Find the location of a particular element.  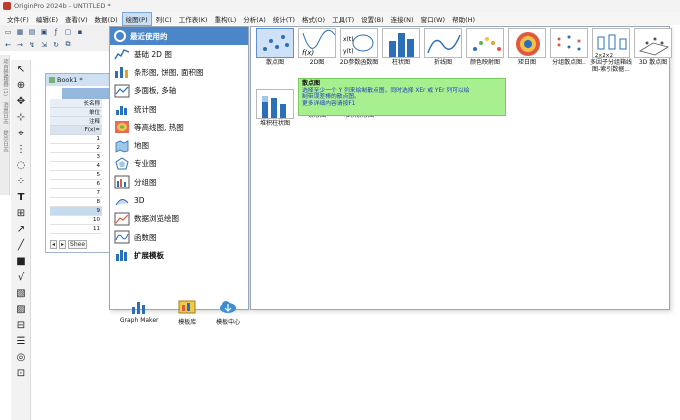

column-header is located at coordinates (88, 93).